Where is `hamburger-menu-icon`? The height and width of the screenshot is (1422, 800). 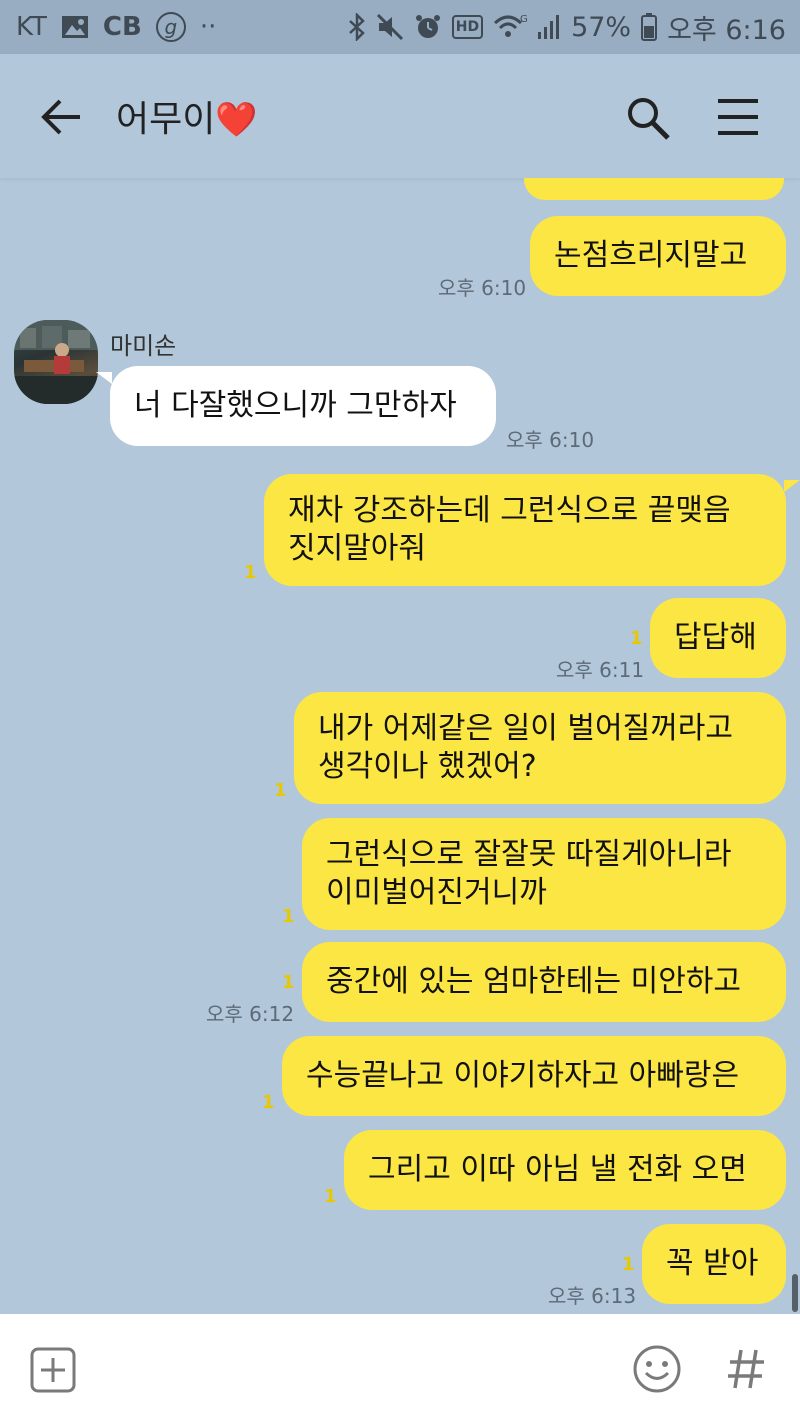 hamburger-menu-icon is located at coordinates (738, 117).